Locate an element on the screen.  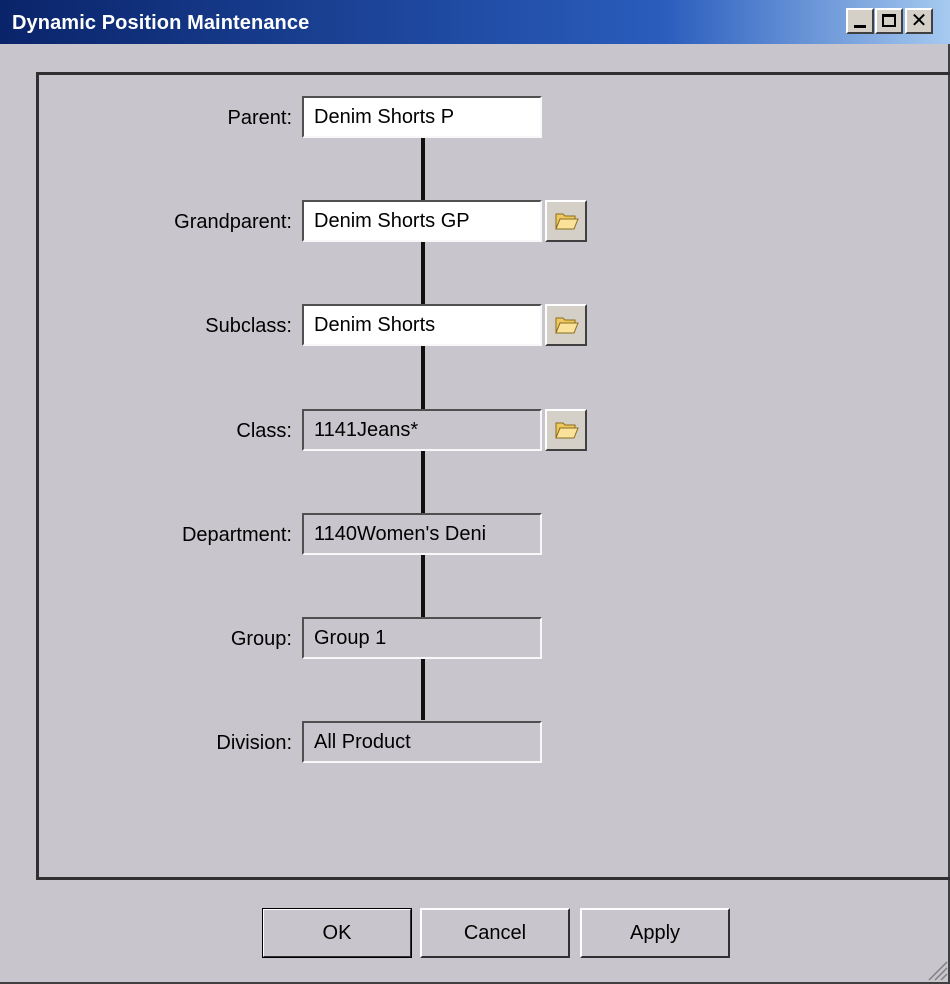
class-browse-button is located at coordinates (566, 430).